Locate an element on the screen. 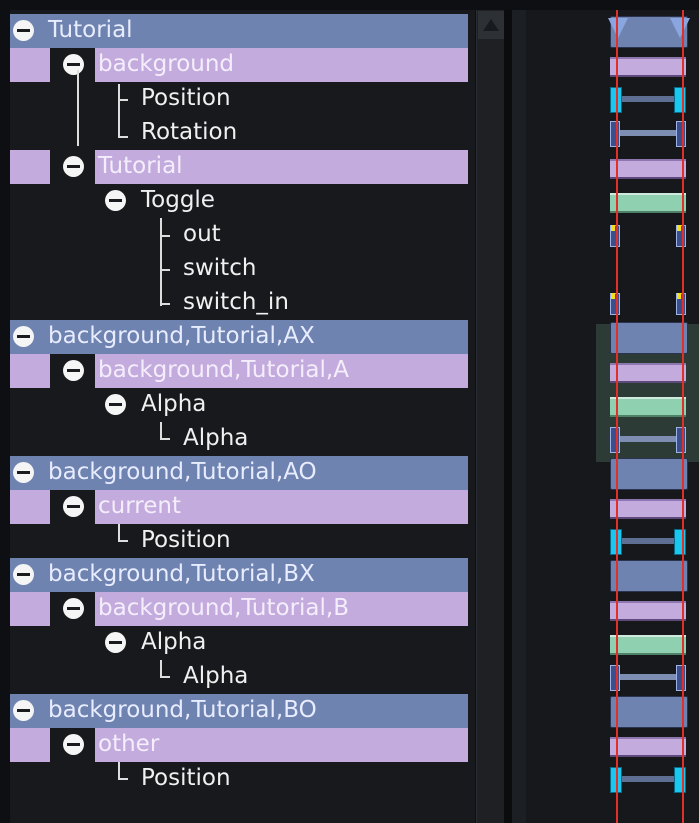 The width and height of the screenshot is (699, 823). tree-row: switch is located at coordinates (242, 269).